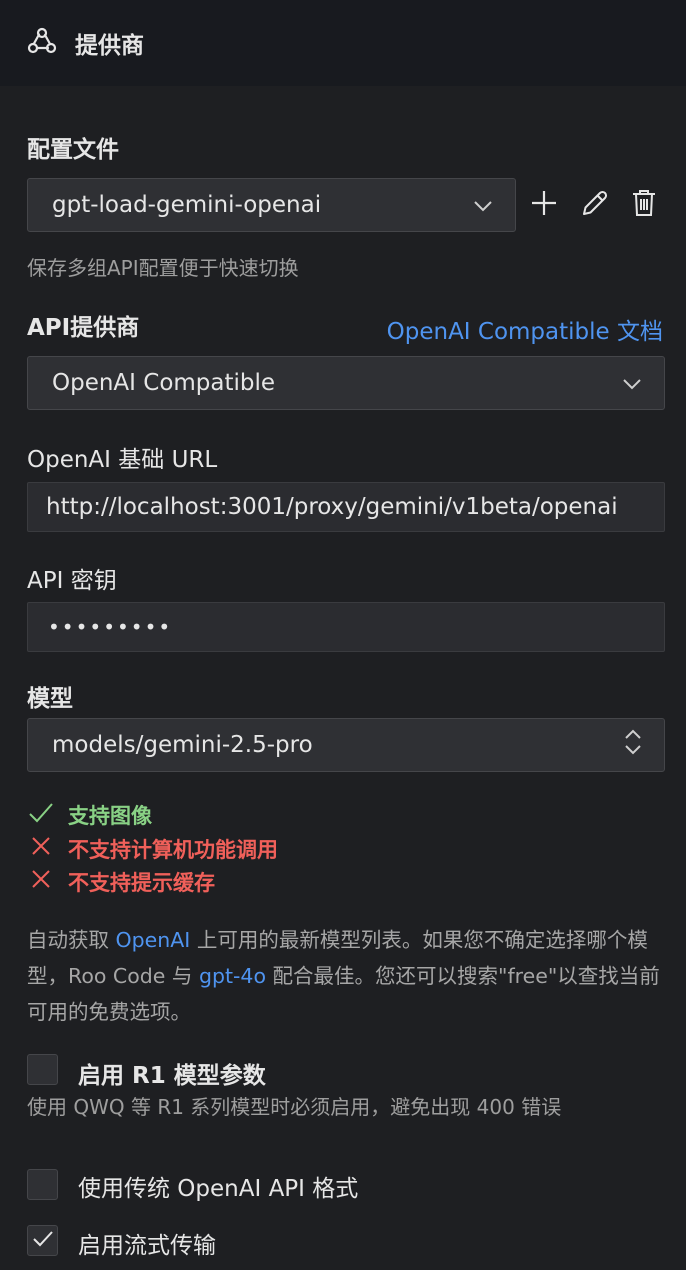  What do you see at coordinates (294, 1107) in the screenshot?
I see `r1-hint: 使用 QWQ 等 R1 系列模型时必须启用，避免出现 400 错误` at bounding box center [294, 1107].